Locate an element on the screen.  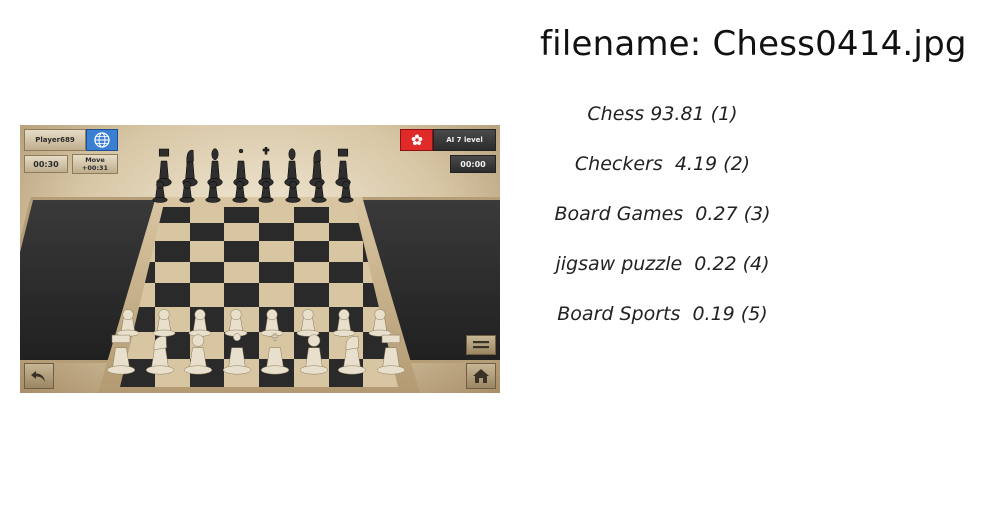
white-king-piece is located at coordinates (275, 354).